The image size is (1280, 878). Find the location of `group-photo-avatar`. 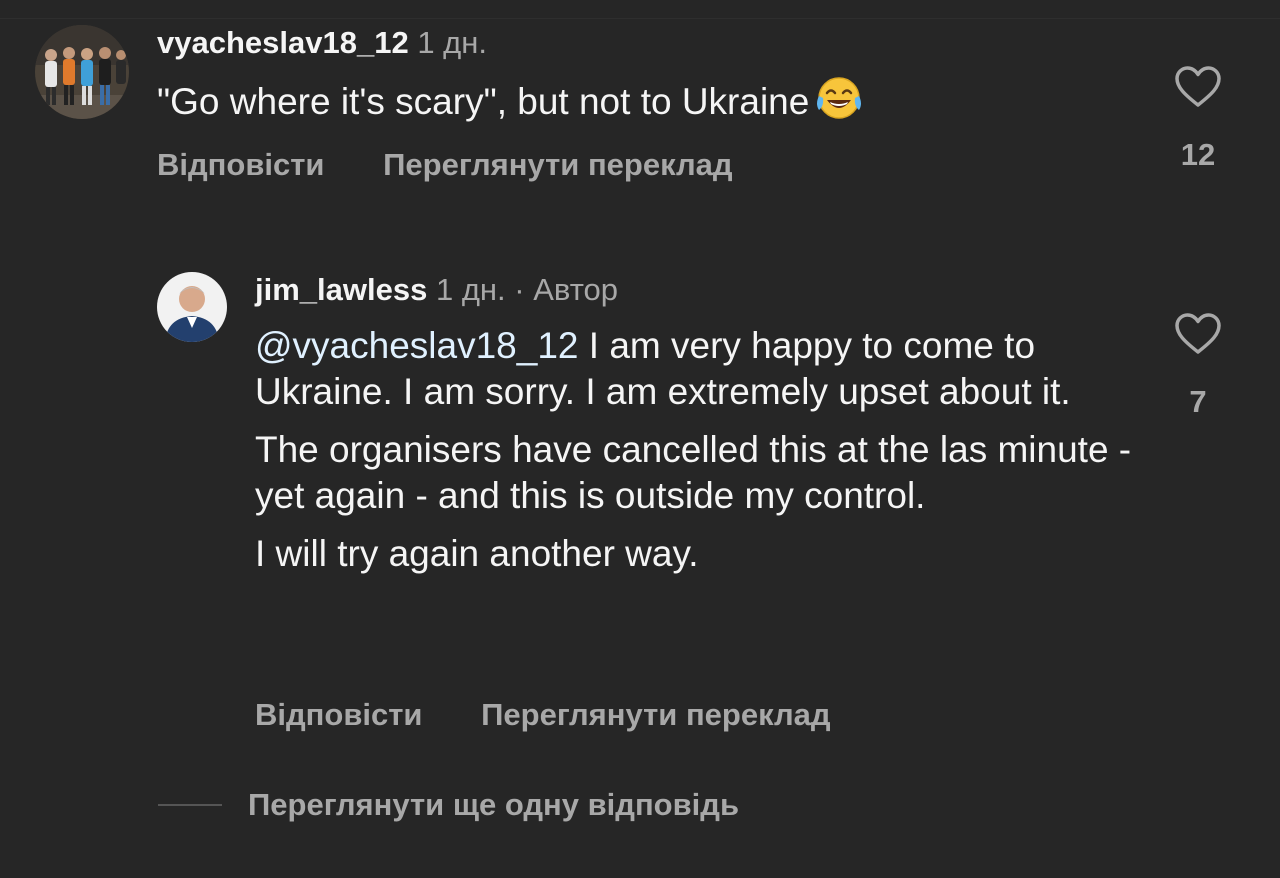

group-photo-avatar is located at coordinates (82, 72).